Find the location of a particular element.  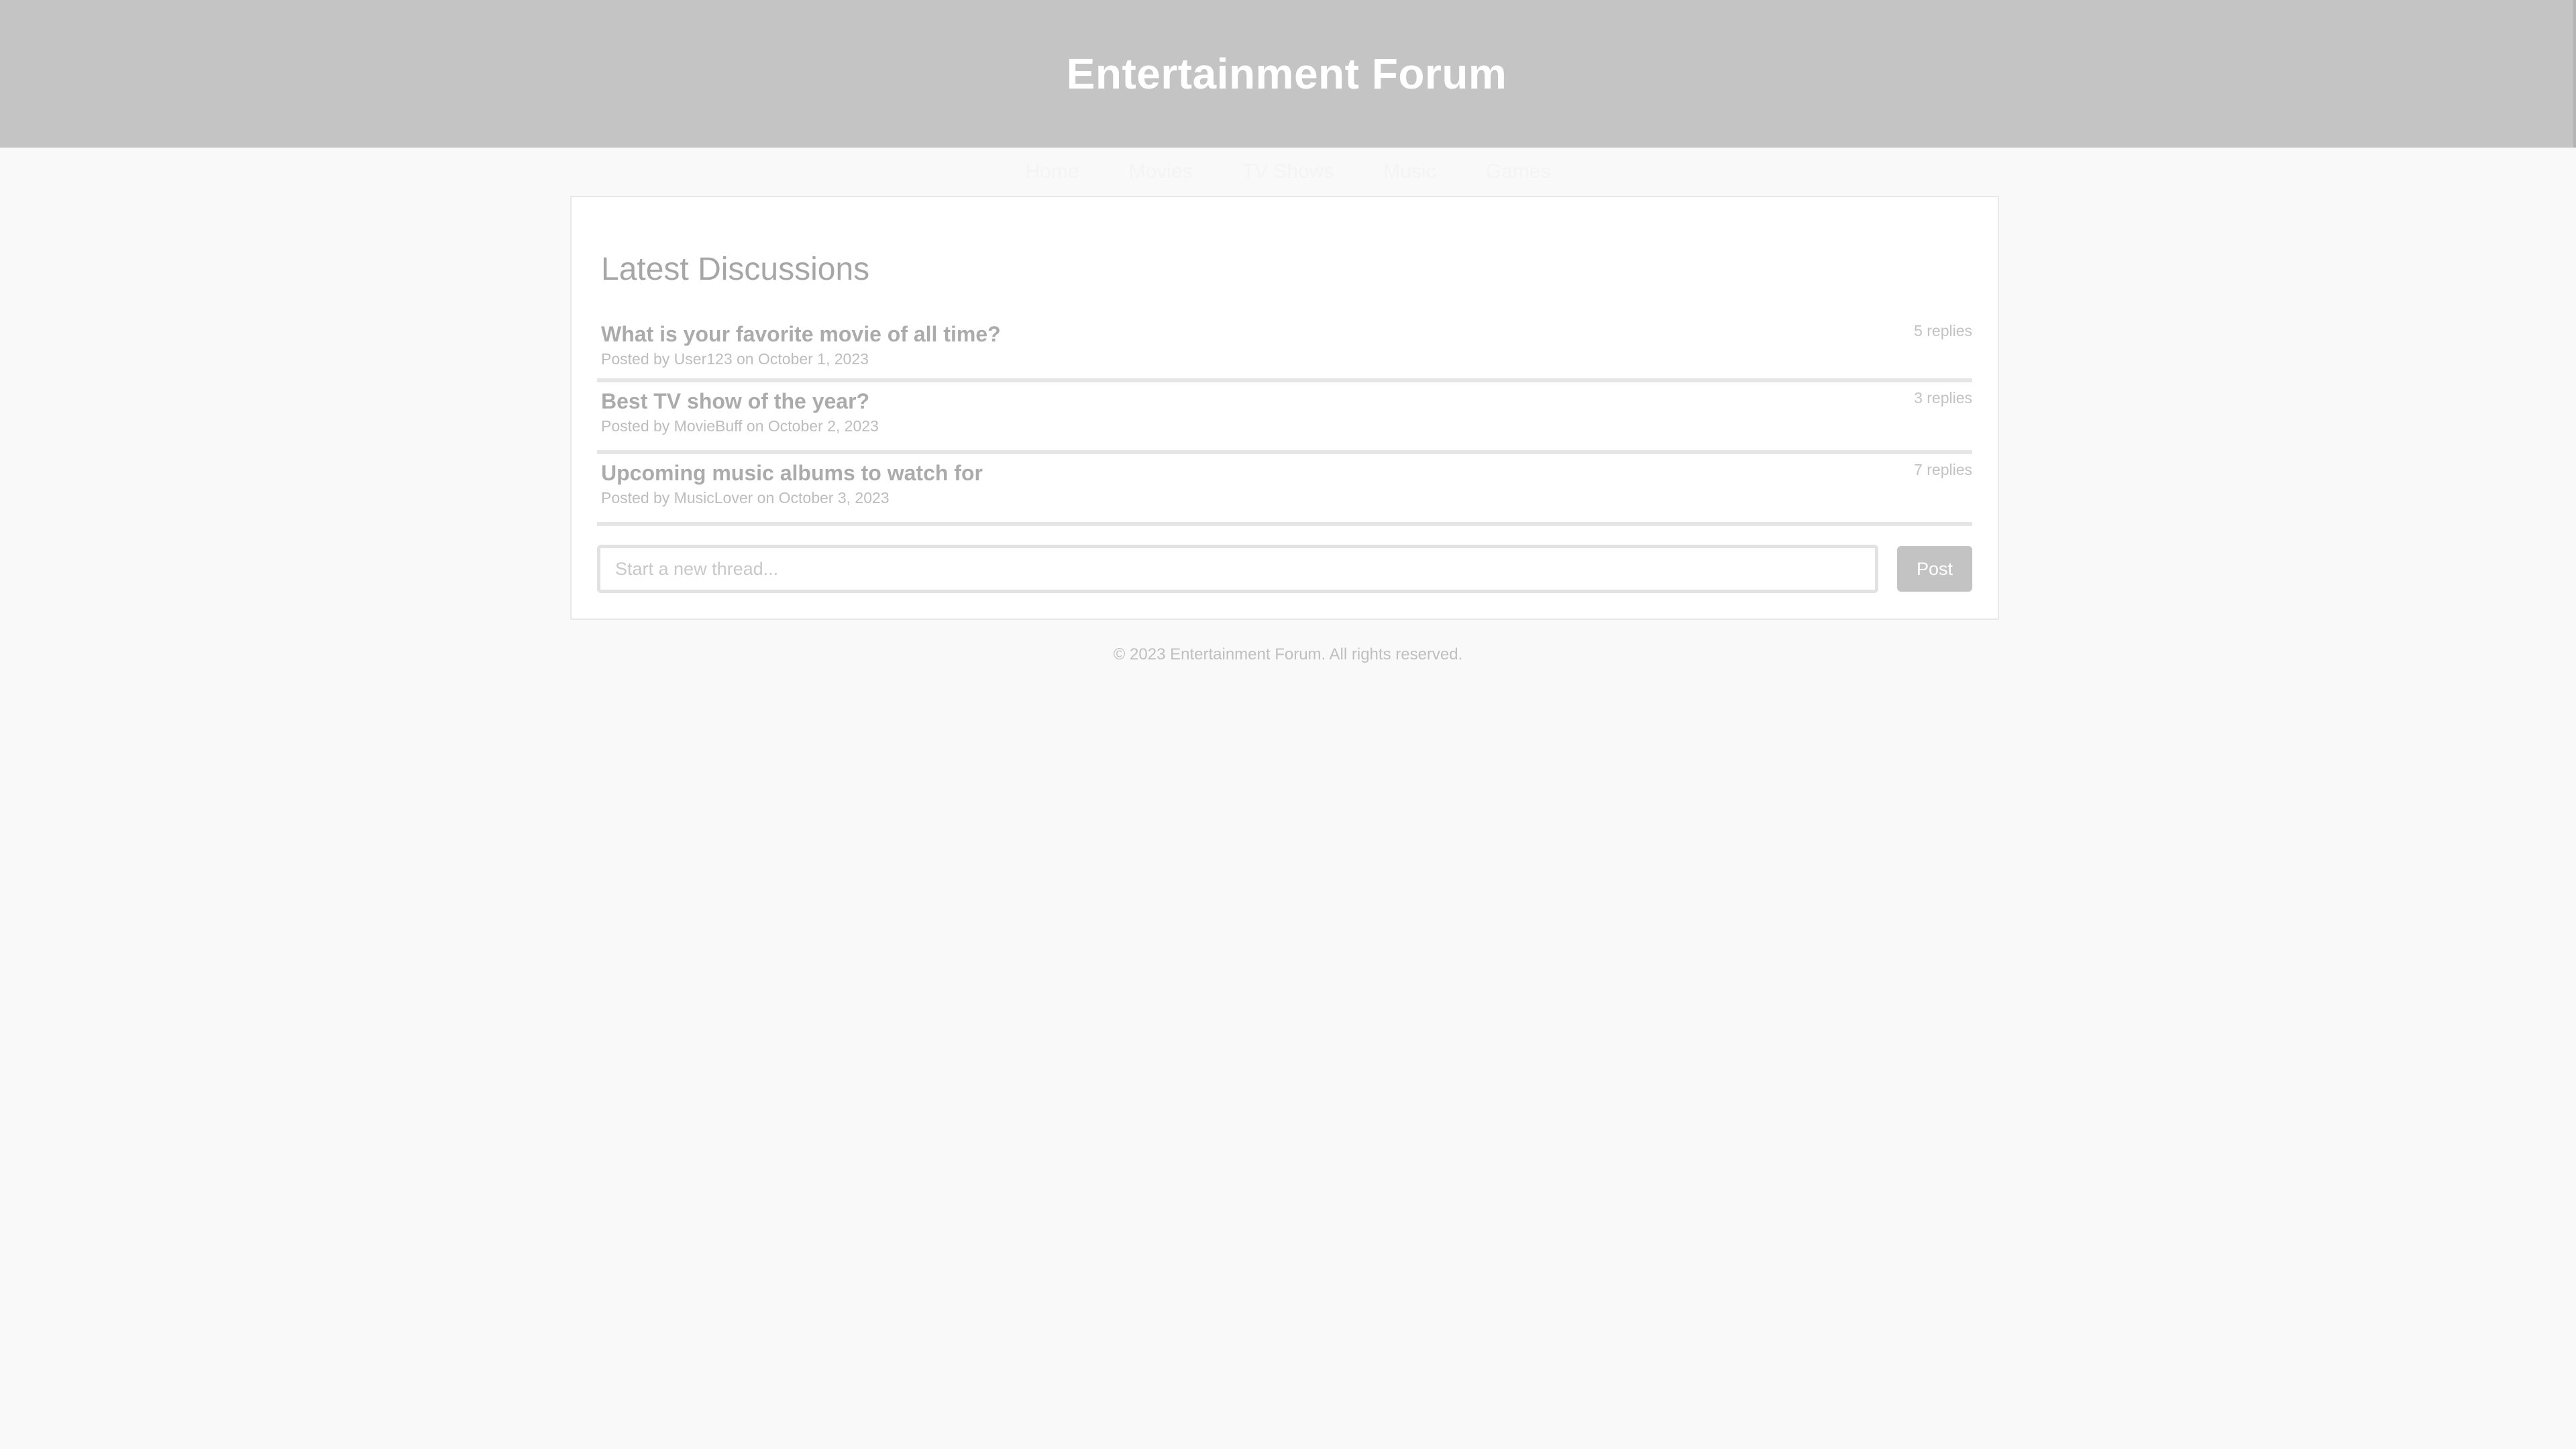

nav-link-movies: Movies is located at coordinates (1161, 171).